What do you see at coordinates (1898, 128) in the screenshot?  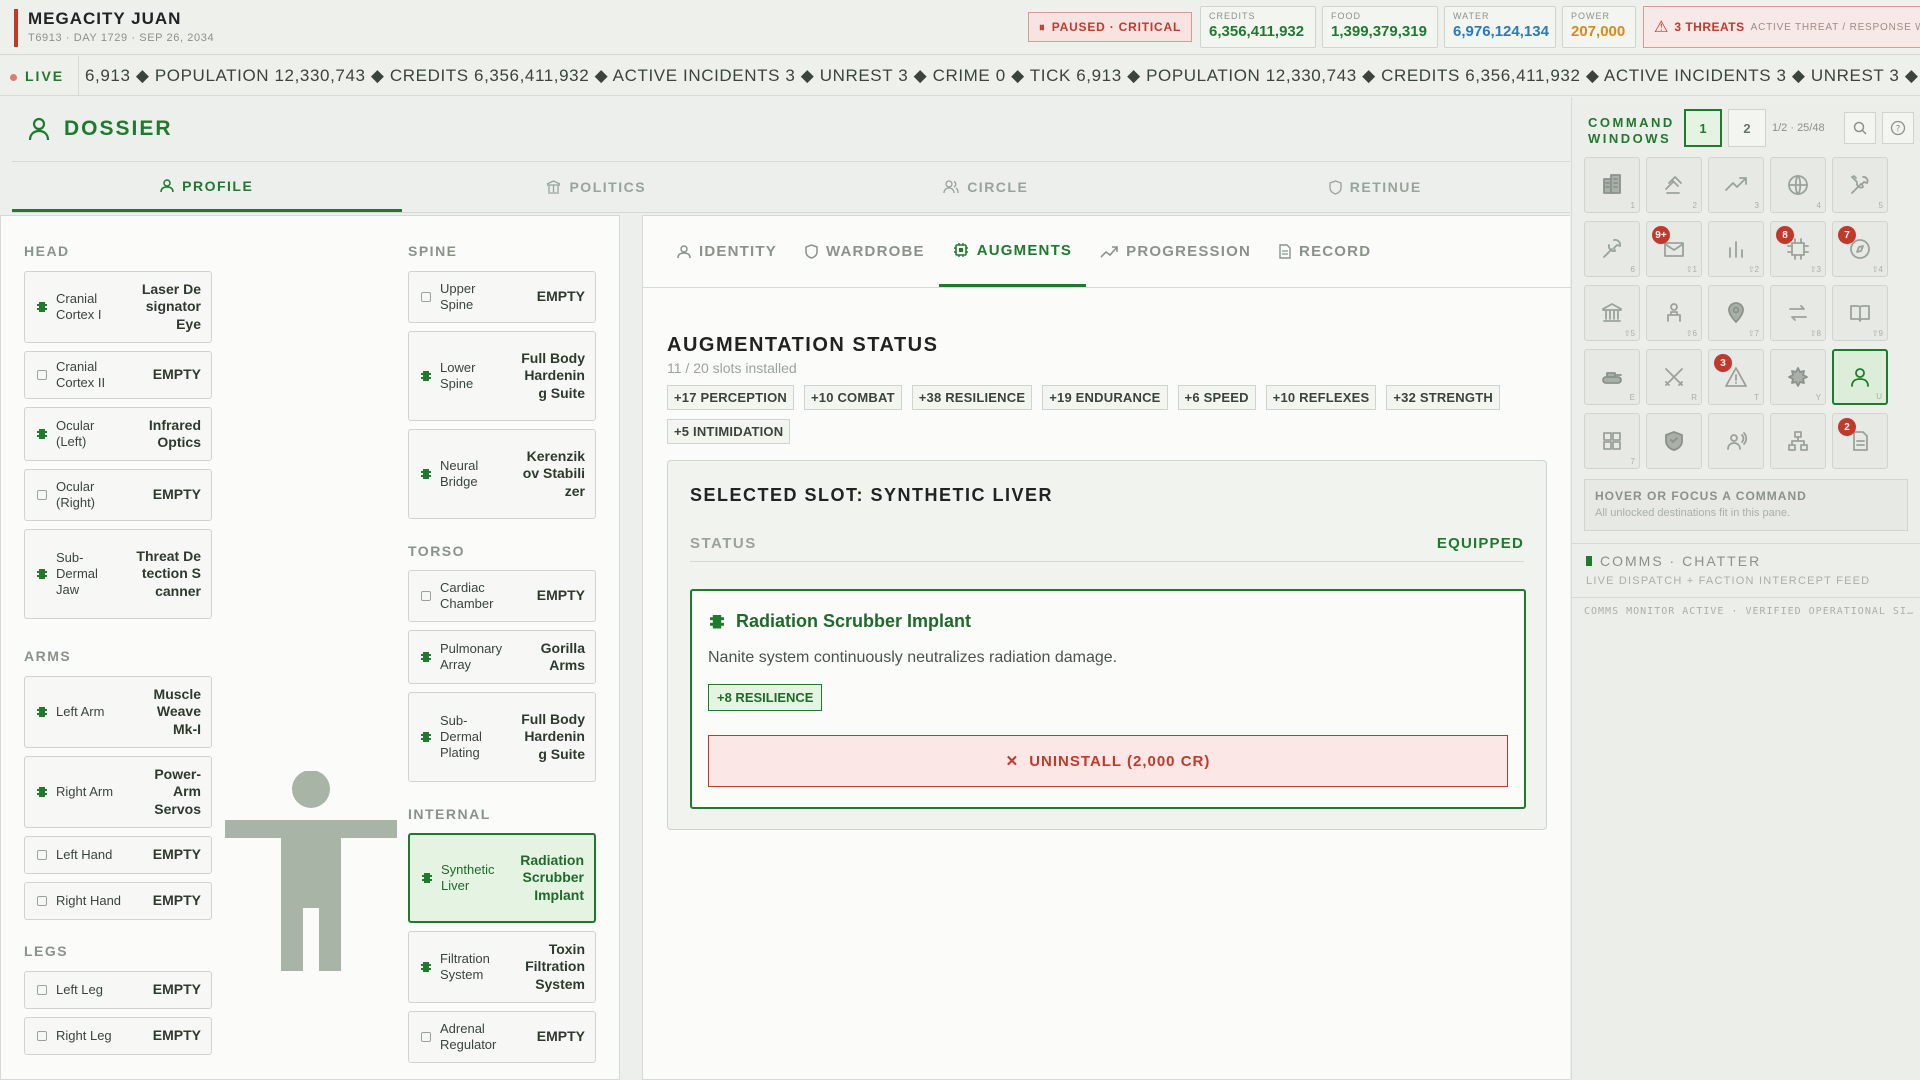 I see `help-button: ?` at bounding box center [1898, 128].